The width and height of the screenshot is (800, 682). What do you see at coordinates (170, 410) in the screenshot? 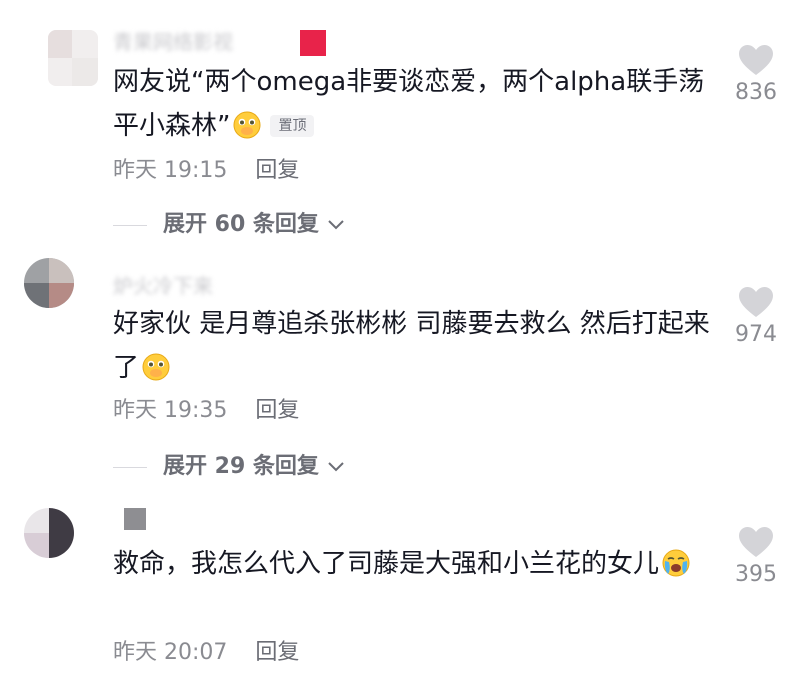
I see `comment-date: 昨天 19:35` at bounding box center [170, 410].